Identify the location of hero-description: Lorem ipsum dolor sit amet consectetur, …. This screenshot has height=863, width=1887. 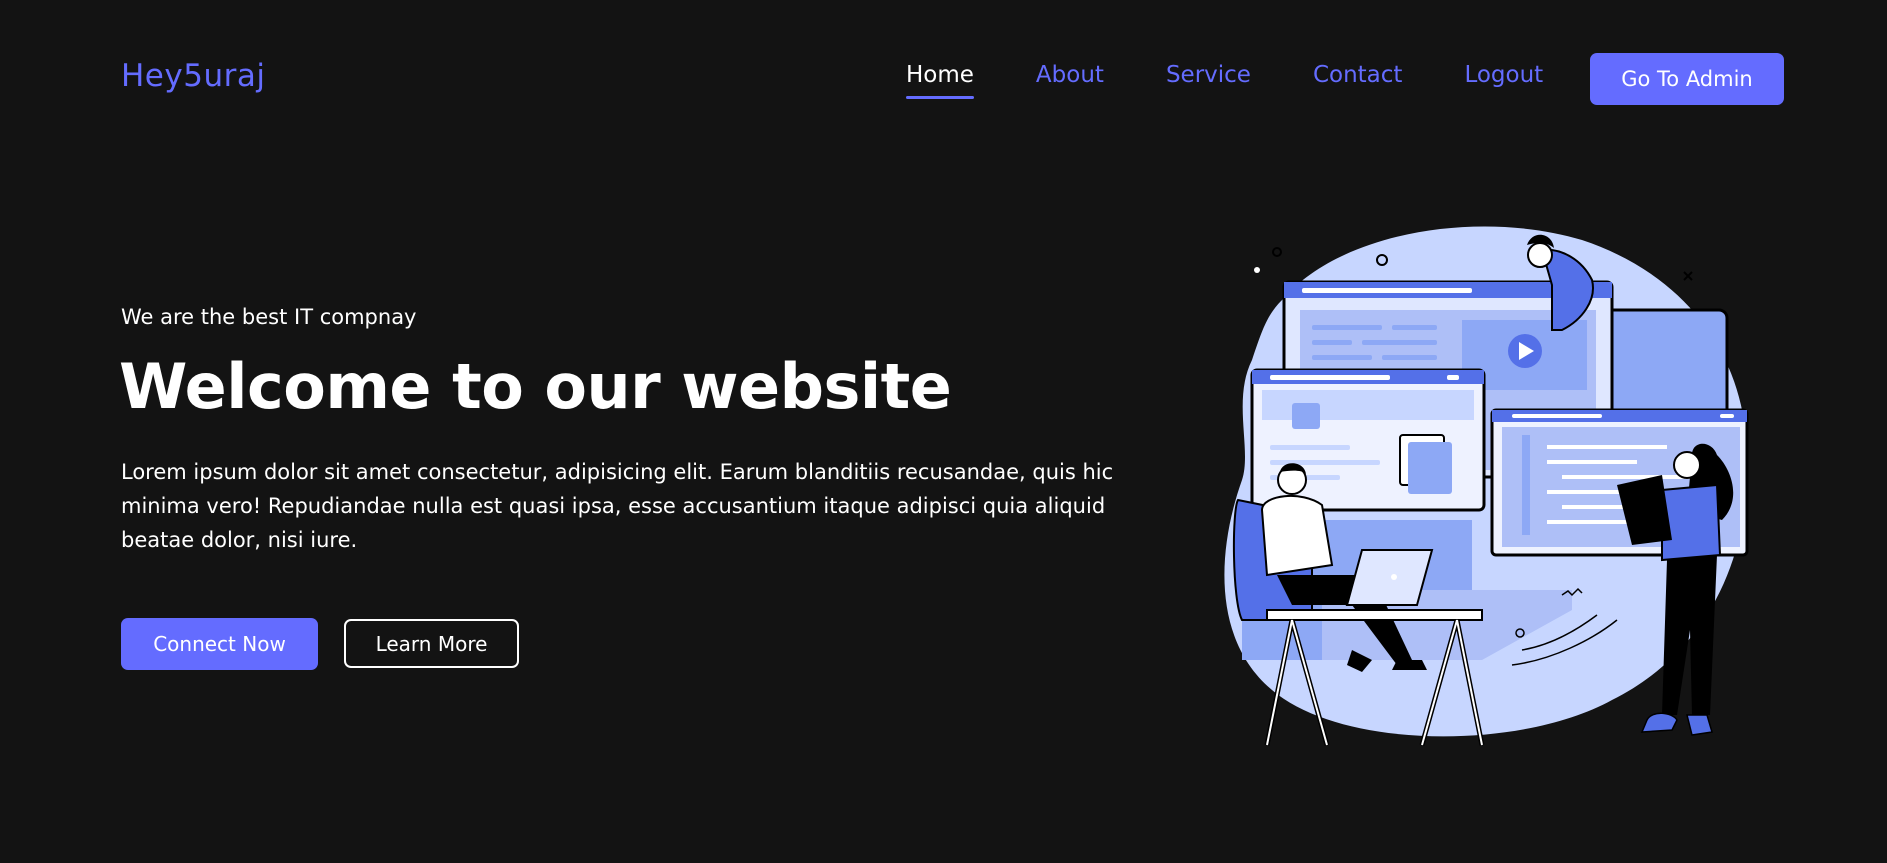
(617, 506).